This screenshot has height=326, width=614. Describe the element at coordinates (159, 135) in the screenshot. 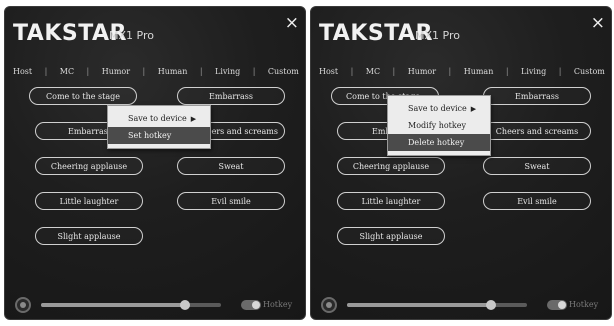

I see `menu-item-set-hotkey: Set hotkey` at that location.